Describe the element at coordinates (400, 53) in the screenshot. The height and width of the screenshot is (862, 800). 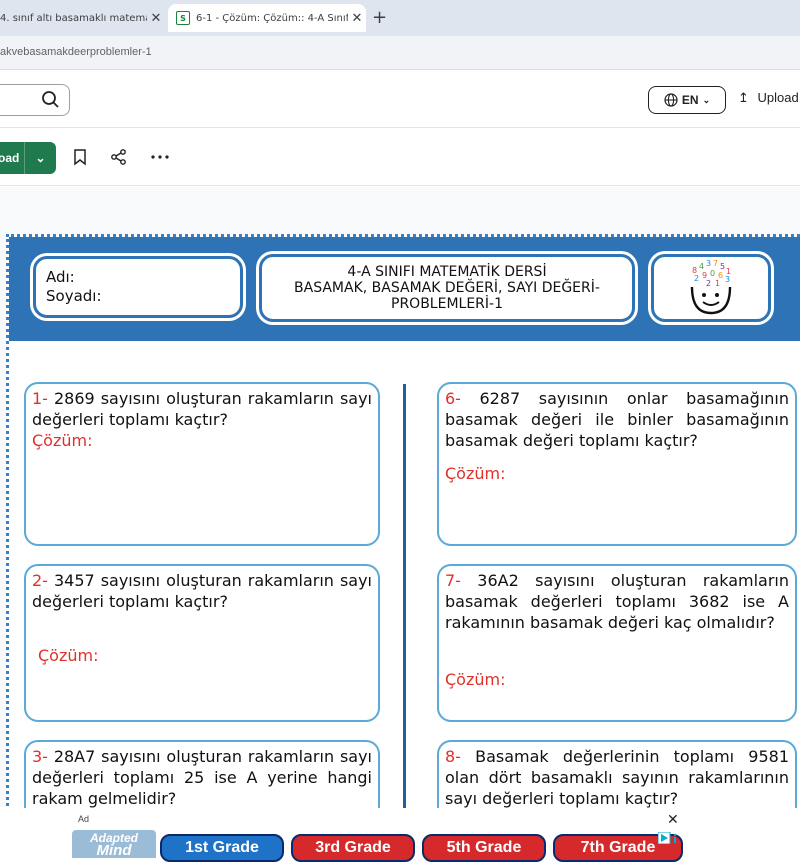
I see `address-bar: akvebasamakdeerproblemler-1` at that location.